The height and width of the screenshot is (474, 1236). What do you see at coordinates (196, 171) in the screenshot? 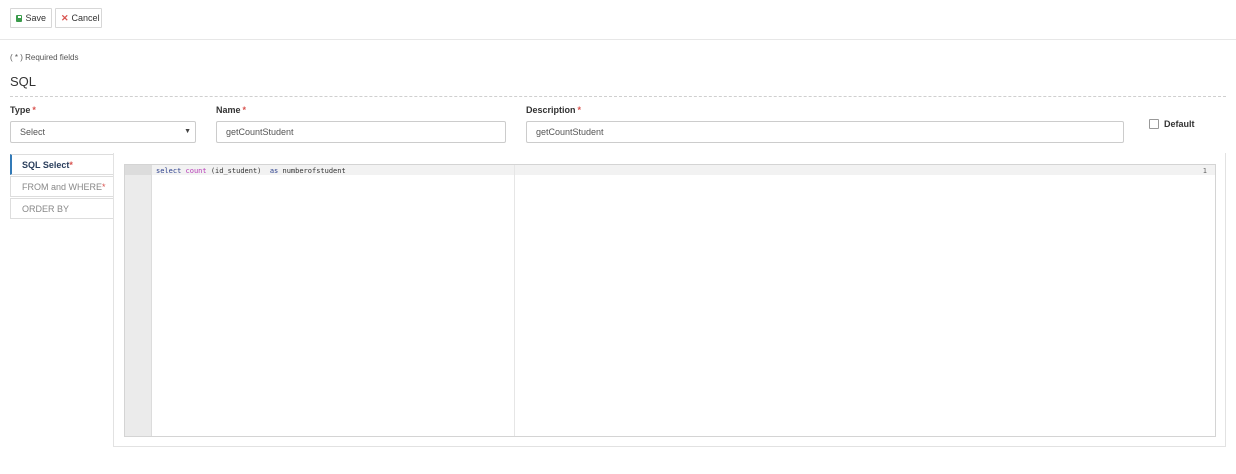
I see `sql-function-count: count` at bounding box center [196, 171].